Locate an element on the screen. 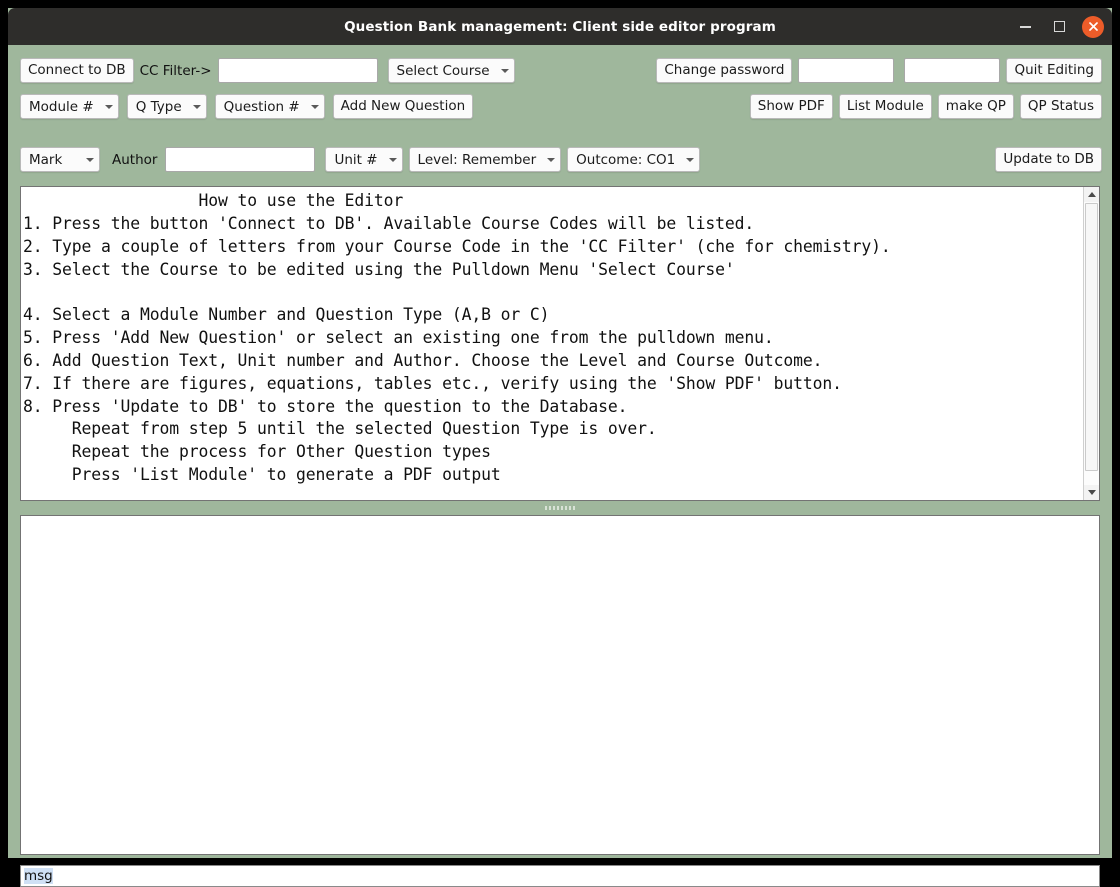 The height and width of the screenshot is (887, 1120). toolbar-row-2-right: Show PDF List Module make QP QP Status is located at coordinates (925, 106).